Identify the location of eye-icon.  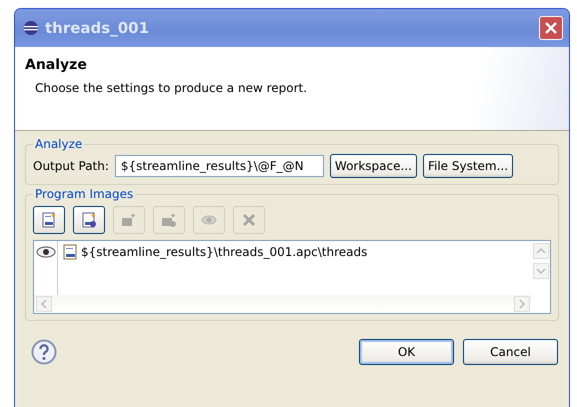
(46, 252).